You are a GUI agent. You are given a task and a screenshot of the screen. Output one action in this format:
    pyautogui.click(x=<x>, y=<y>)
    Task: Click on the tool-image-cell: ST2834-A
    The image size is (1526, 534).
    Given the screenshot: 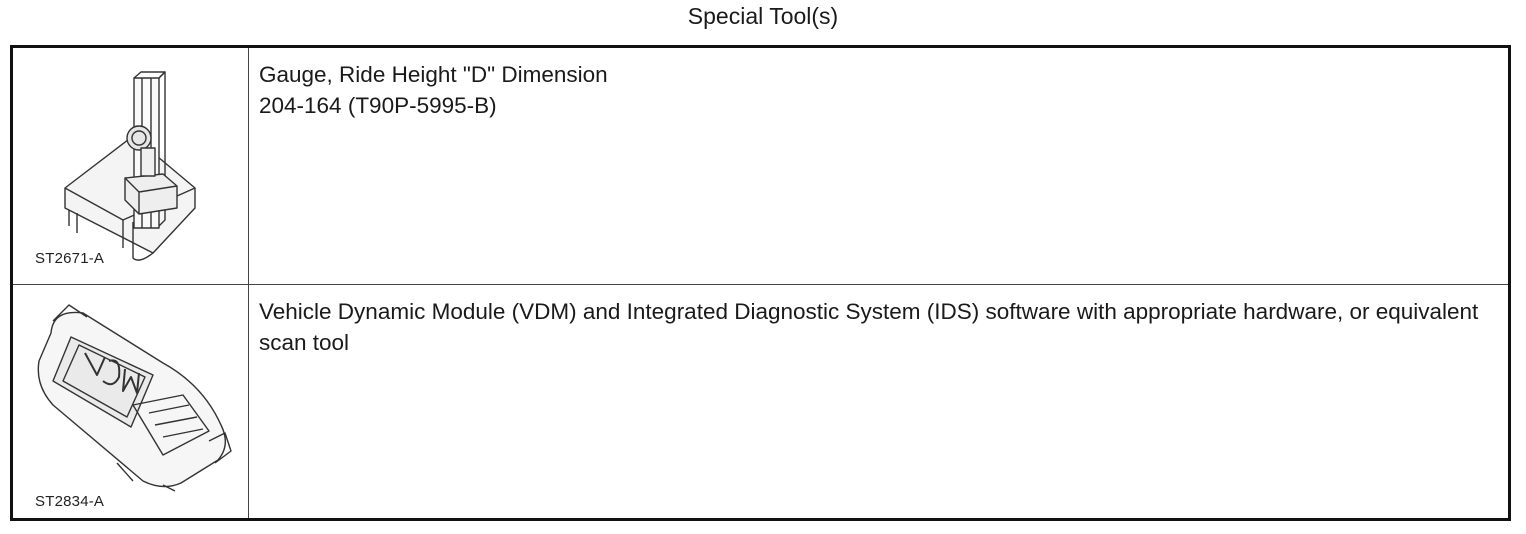 What is the action you would take?
    pyautogui.click(x=131, y=401)
    